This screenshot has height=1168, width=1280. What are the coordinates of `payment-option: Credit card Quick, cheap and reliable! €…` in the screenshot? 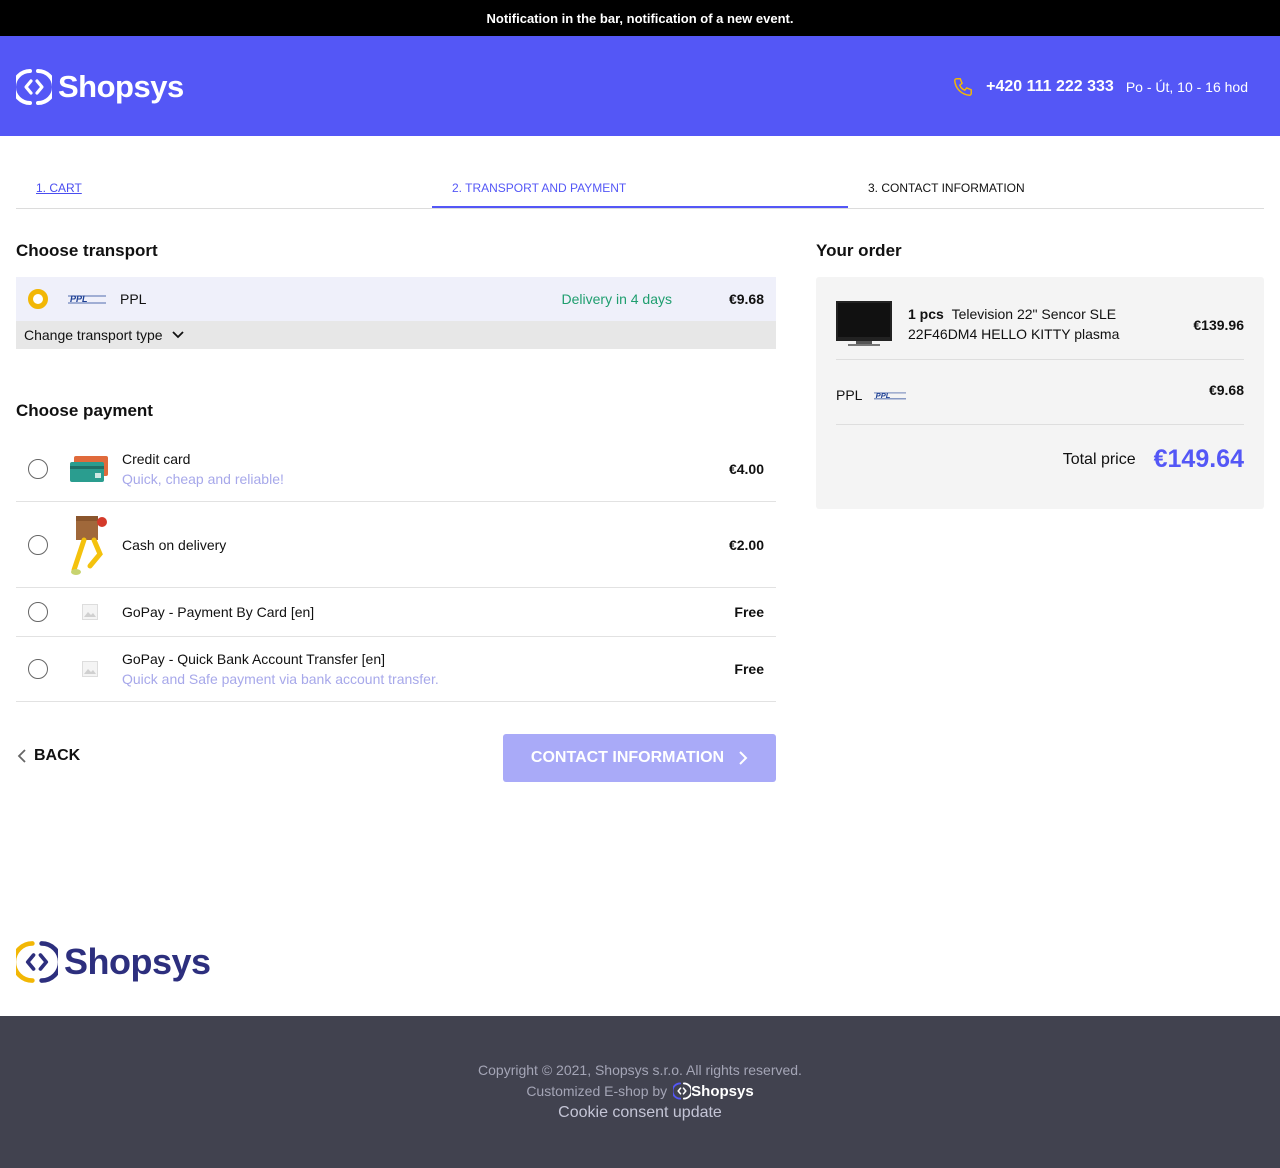 It's located at (396, 469).